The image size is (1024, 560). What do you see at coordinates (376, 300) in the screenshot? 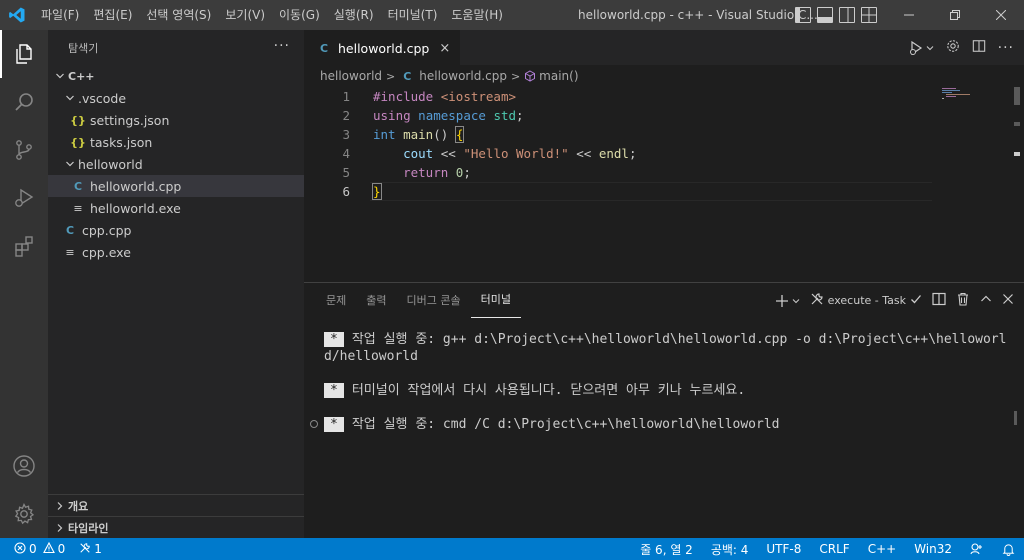
I see `tab-output: 출력` at bounding box center [376, 300].